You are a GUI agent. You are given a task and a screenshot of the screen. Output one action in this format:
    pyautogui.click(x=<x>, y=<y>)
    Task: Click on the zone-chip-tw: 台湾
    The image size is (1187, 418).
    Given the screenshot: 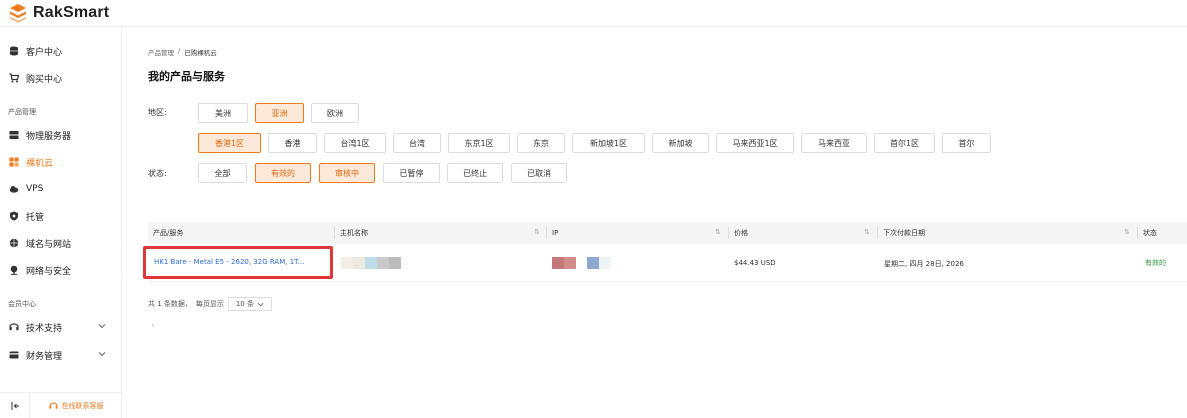 What is the action you would take?
    pyautogui.click(x=417, y=143)
    